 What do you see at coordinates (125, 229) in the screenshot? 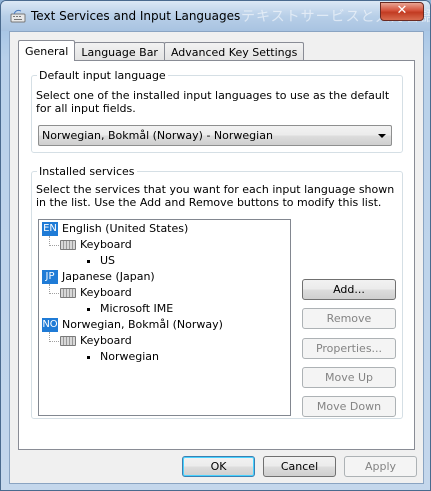
I see `tree-language-english: English (United States)` at bounding box center [125, 229].